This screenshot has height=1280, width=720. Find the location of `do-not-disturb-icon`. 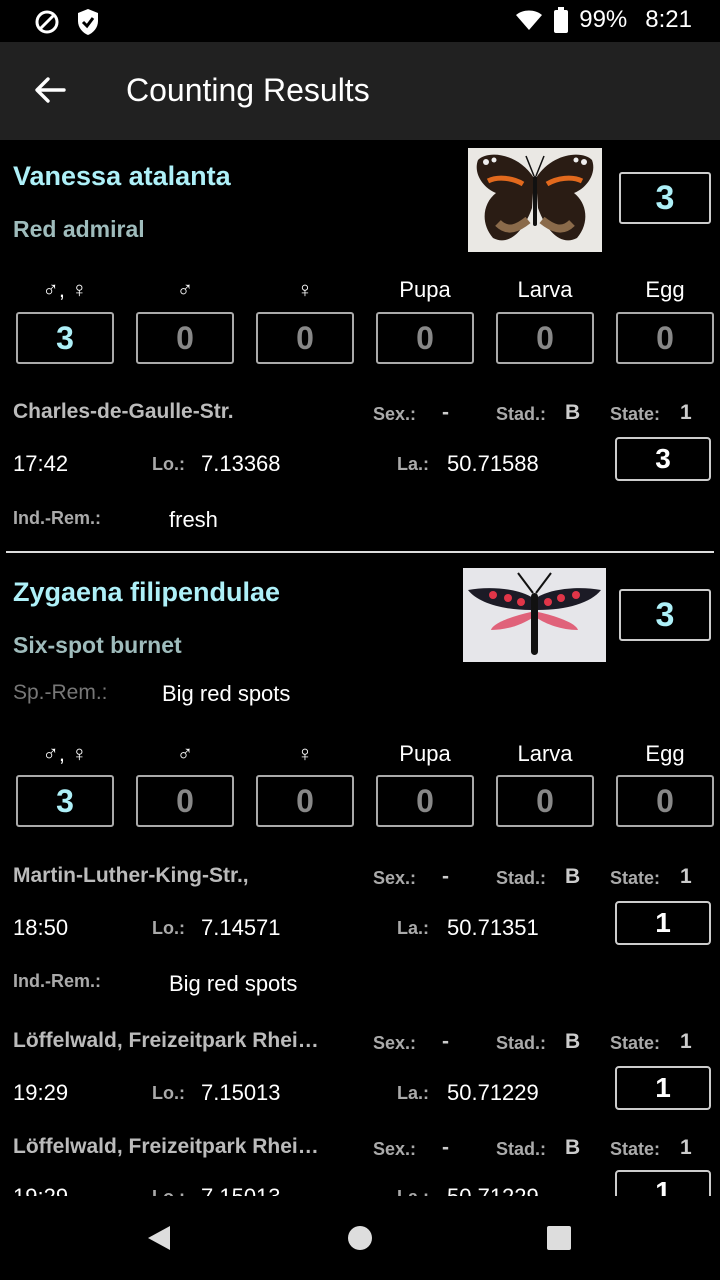

do-not-disturb-icon is located at coordinates (47, 22).